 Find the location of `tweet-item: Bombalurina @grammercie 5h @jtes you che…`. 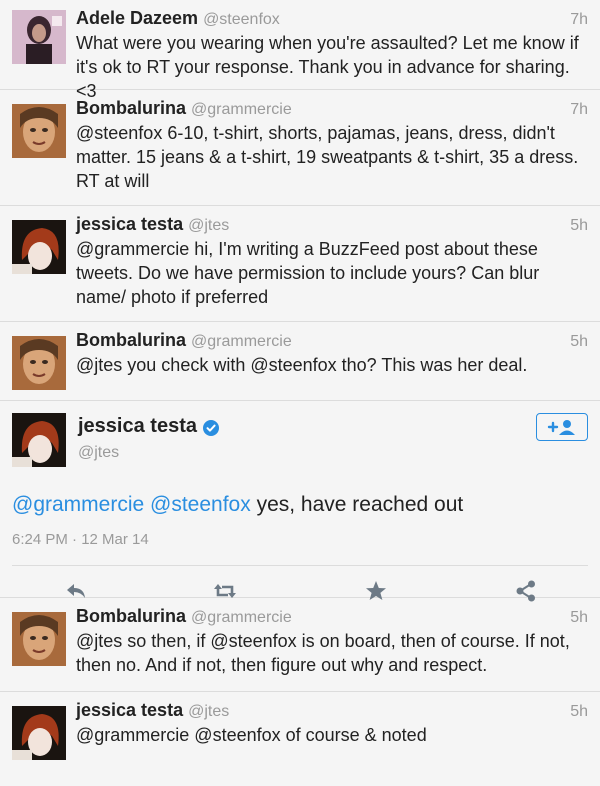

tweet-item: Bombalurina @grammercie 5h @jtes you che… is located at coordinates (300, 361).